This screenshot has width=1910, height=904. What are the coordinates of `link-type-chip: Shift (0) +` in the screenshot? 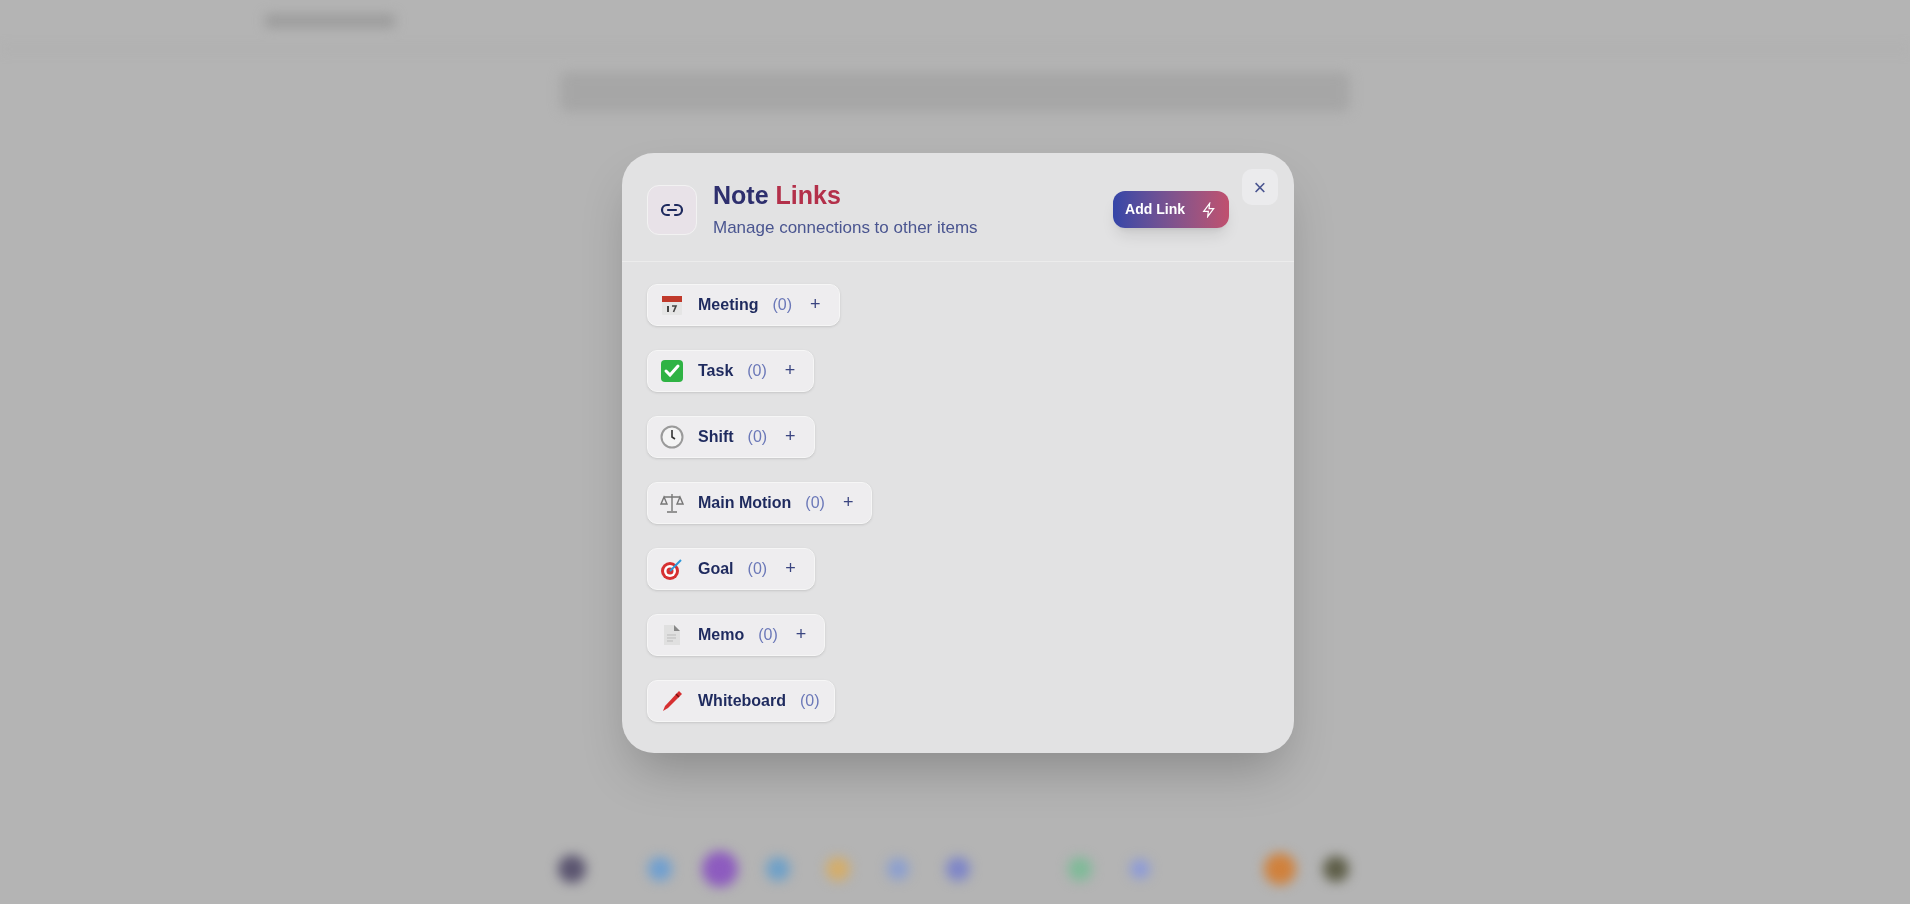 It's located at (731, 436).